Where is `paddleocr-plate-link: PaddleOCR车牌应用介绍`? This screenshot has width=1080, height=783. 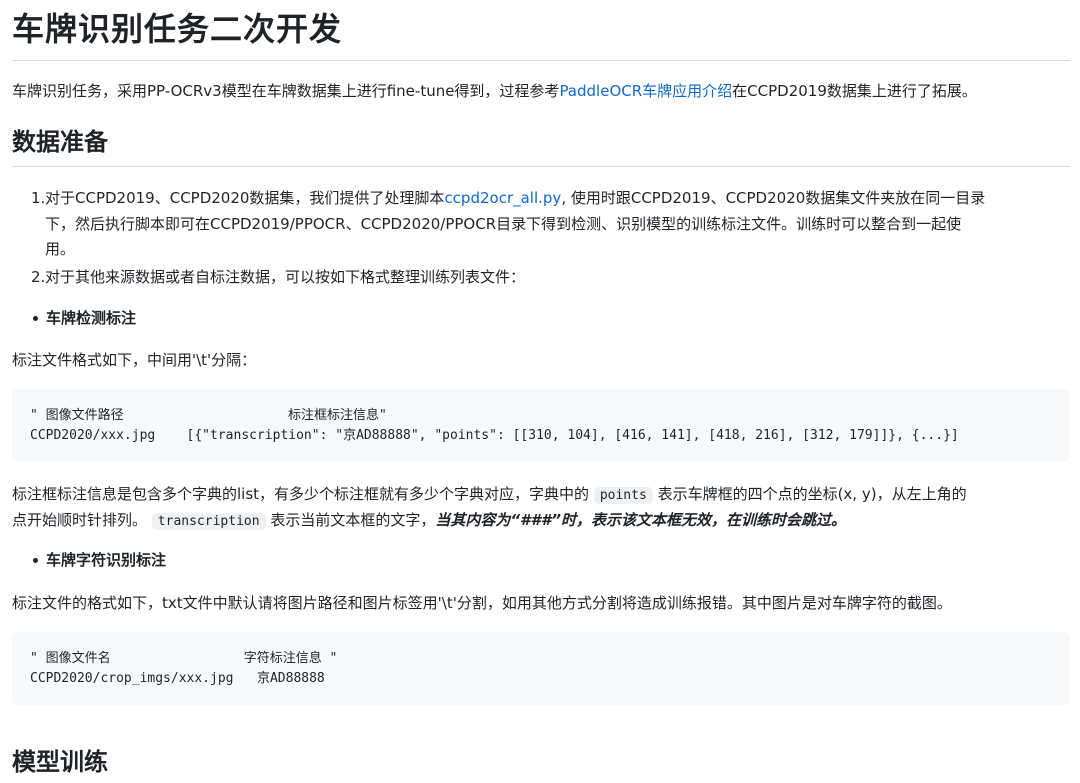 paddleocr-plate-link: PaddleOCR车牌应用介绍 is located at coordinates (645, 91).